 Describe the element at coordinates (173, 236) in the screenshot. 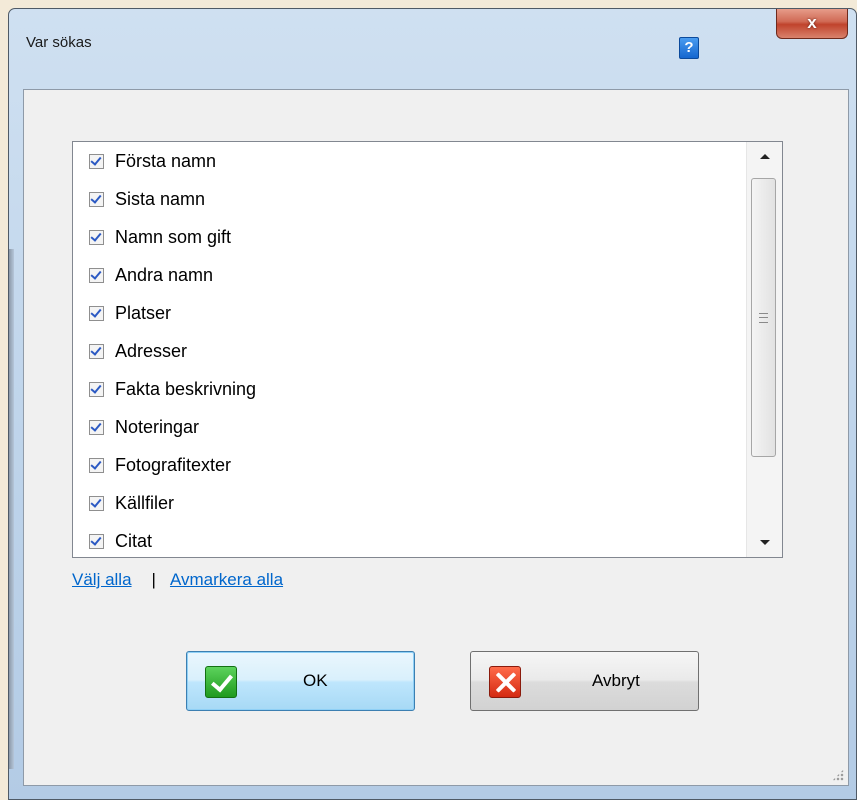

I see `list-item-label: Namn som gift` at that location.